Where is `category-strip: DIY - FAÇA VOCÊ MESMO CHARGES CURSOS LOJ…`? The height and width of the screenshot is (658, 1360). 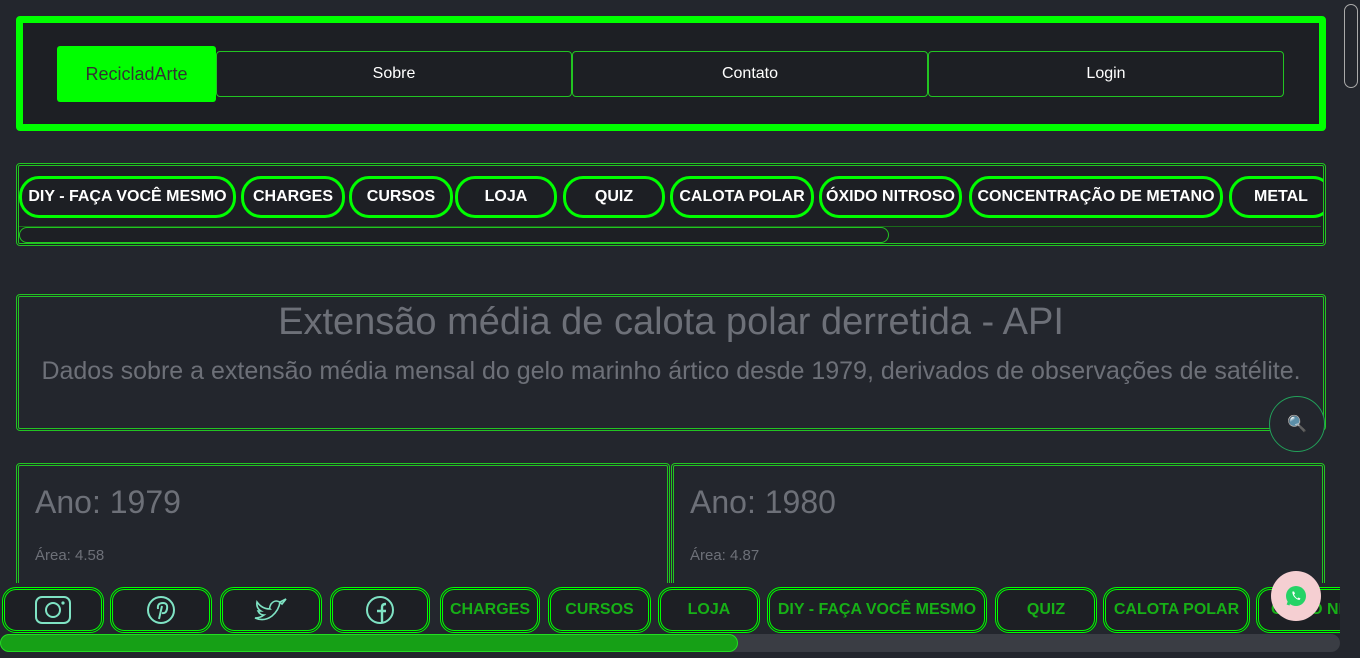
category-strip: DIY - FAÇA VOCÊ MESMO CHARGES CURSOS LOJ… is located at coordinates (671, 204).